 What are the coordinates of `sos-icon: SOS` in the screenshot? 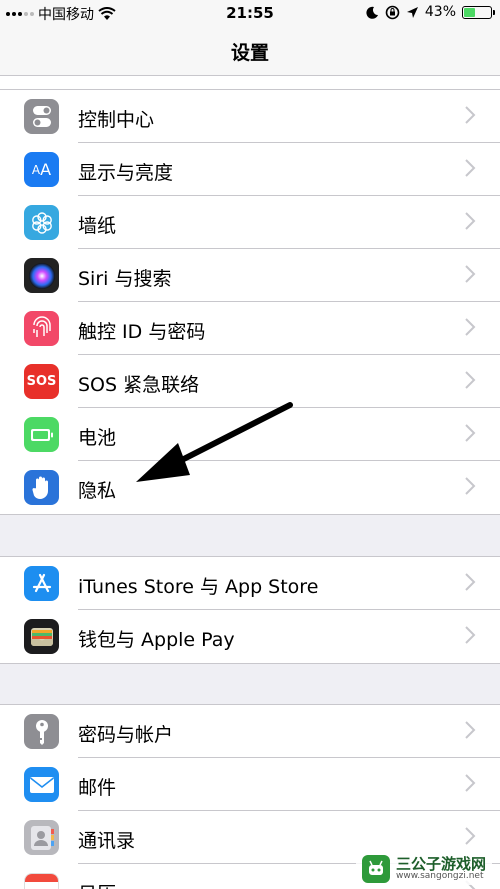 It's located at (41, 381).